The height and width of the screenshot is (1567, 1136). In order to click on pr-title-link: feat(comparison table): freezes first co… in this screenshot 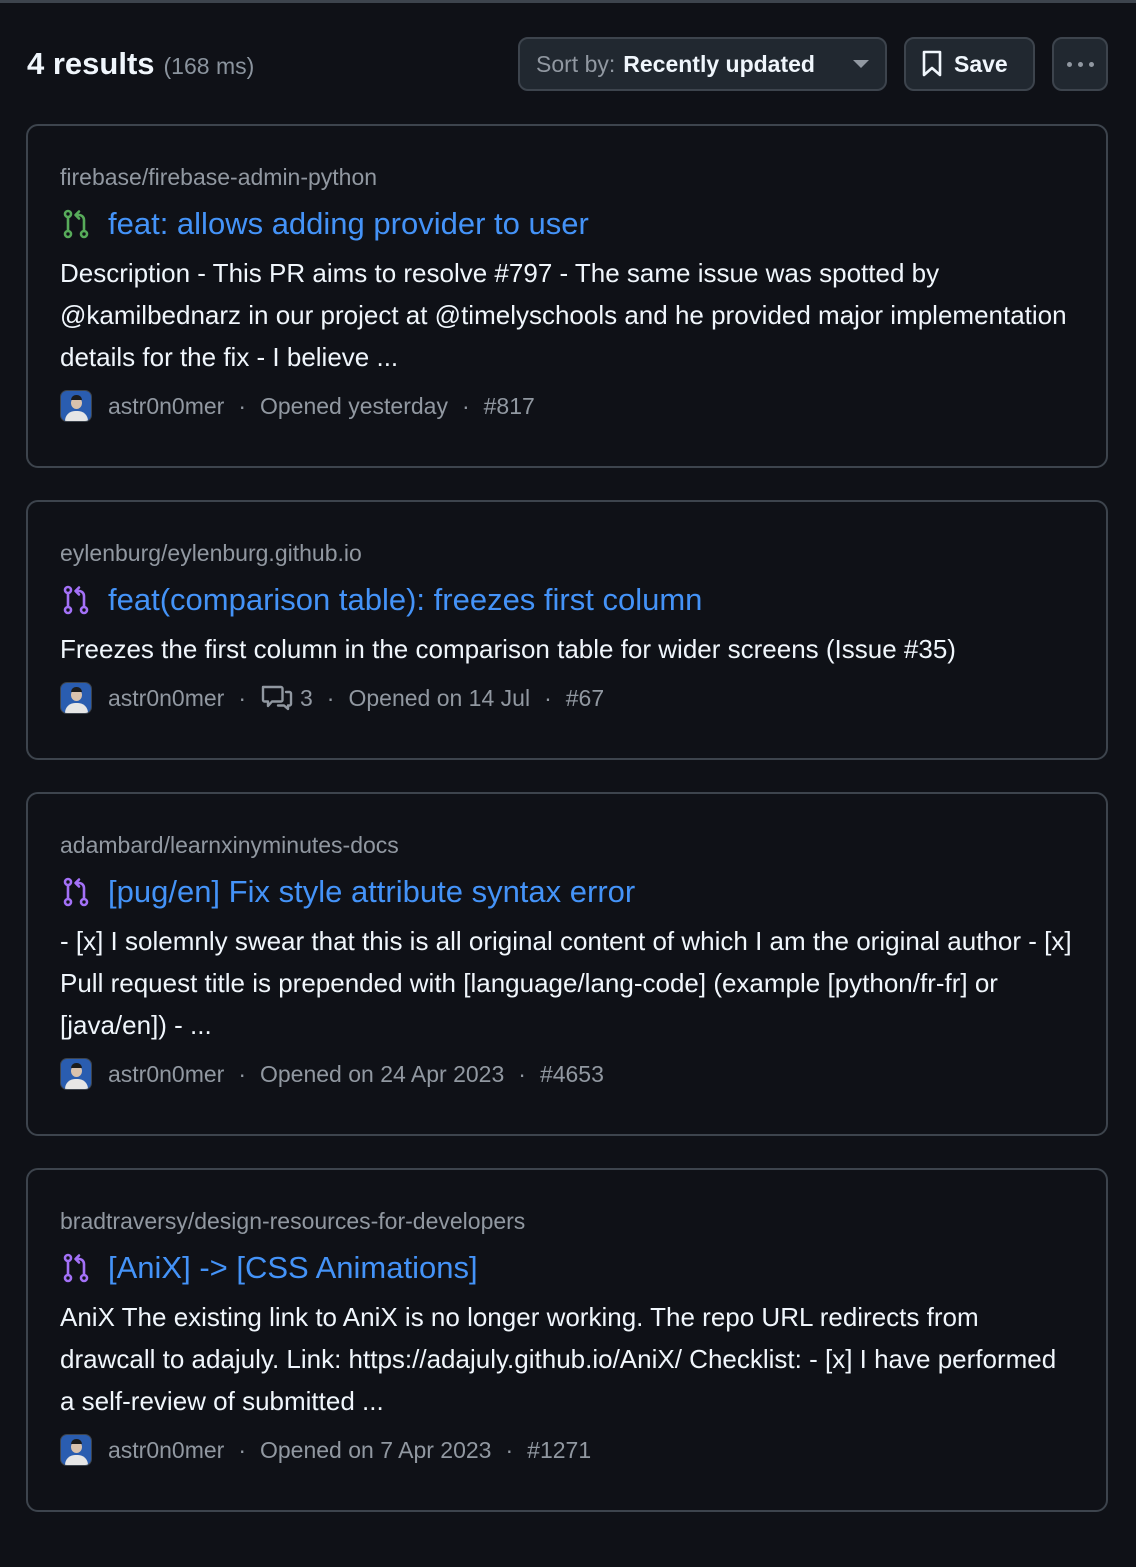, I will do `click(405, 600)`.